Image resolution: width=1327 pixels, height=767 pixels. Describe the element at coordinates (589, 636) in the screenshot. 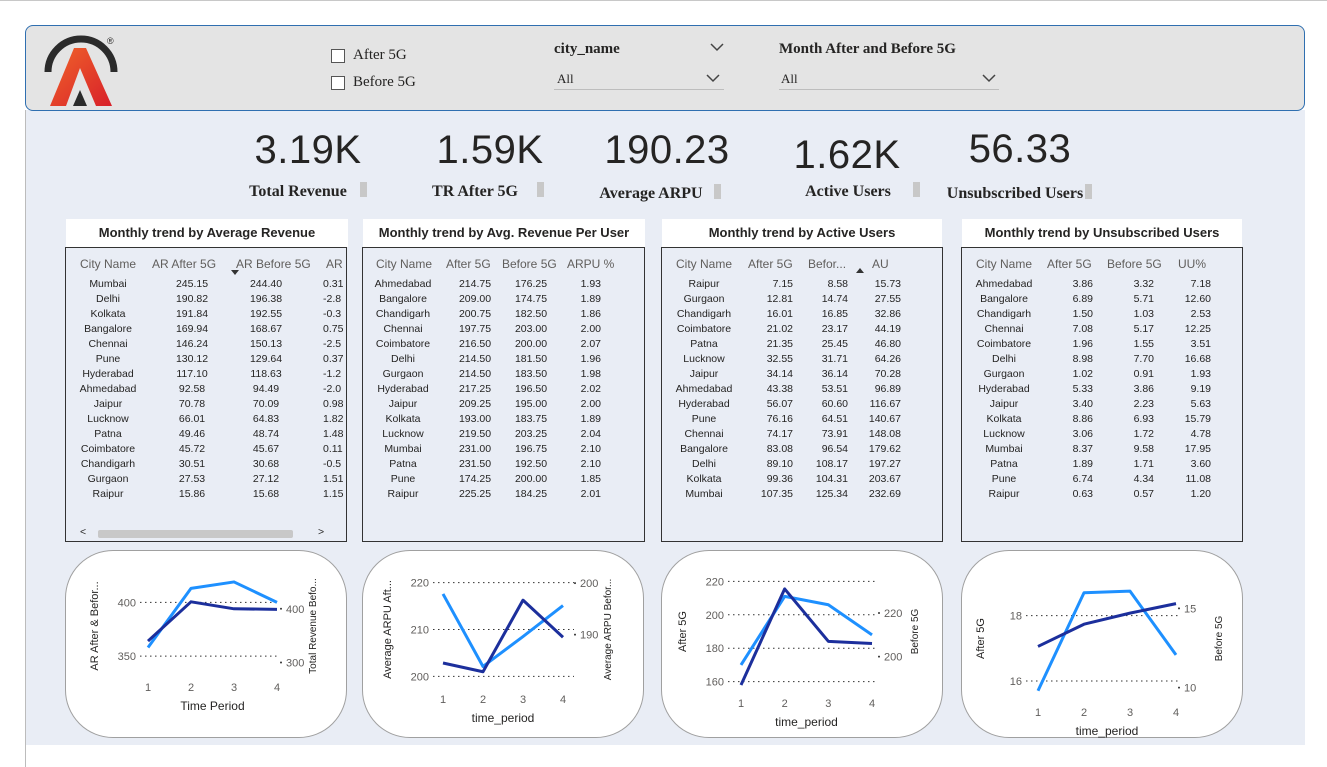

I see `y2-tick-label: 190` at that location.